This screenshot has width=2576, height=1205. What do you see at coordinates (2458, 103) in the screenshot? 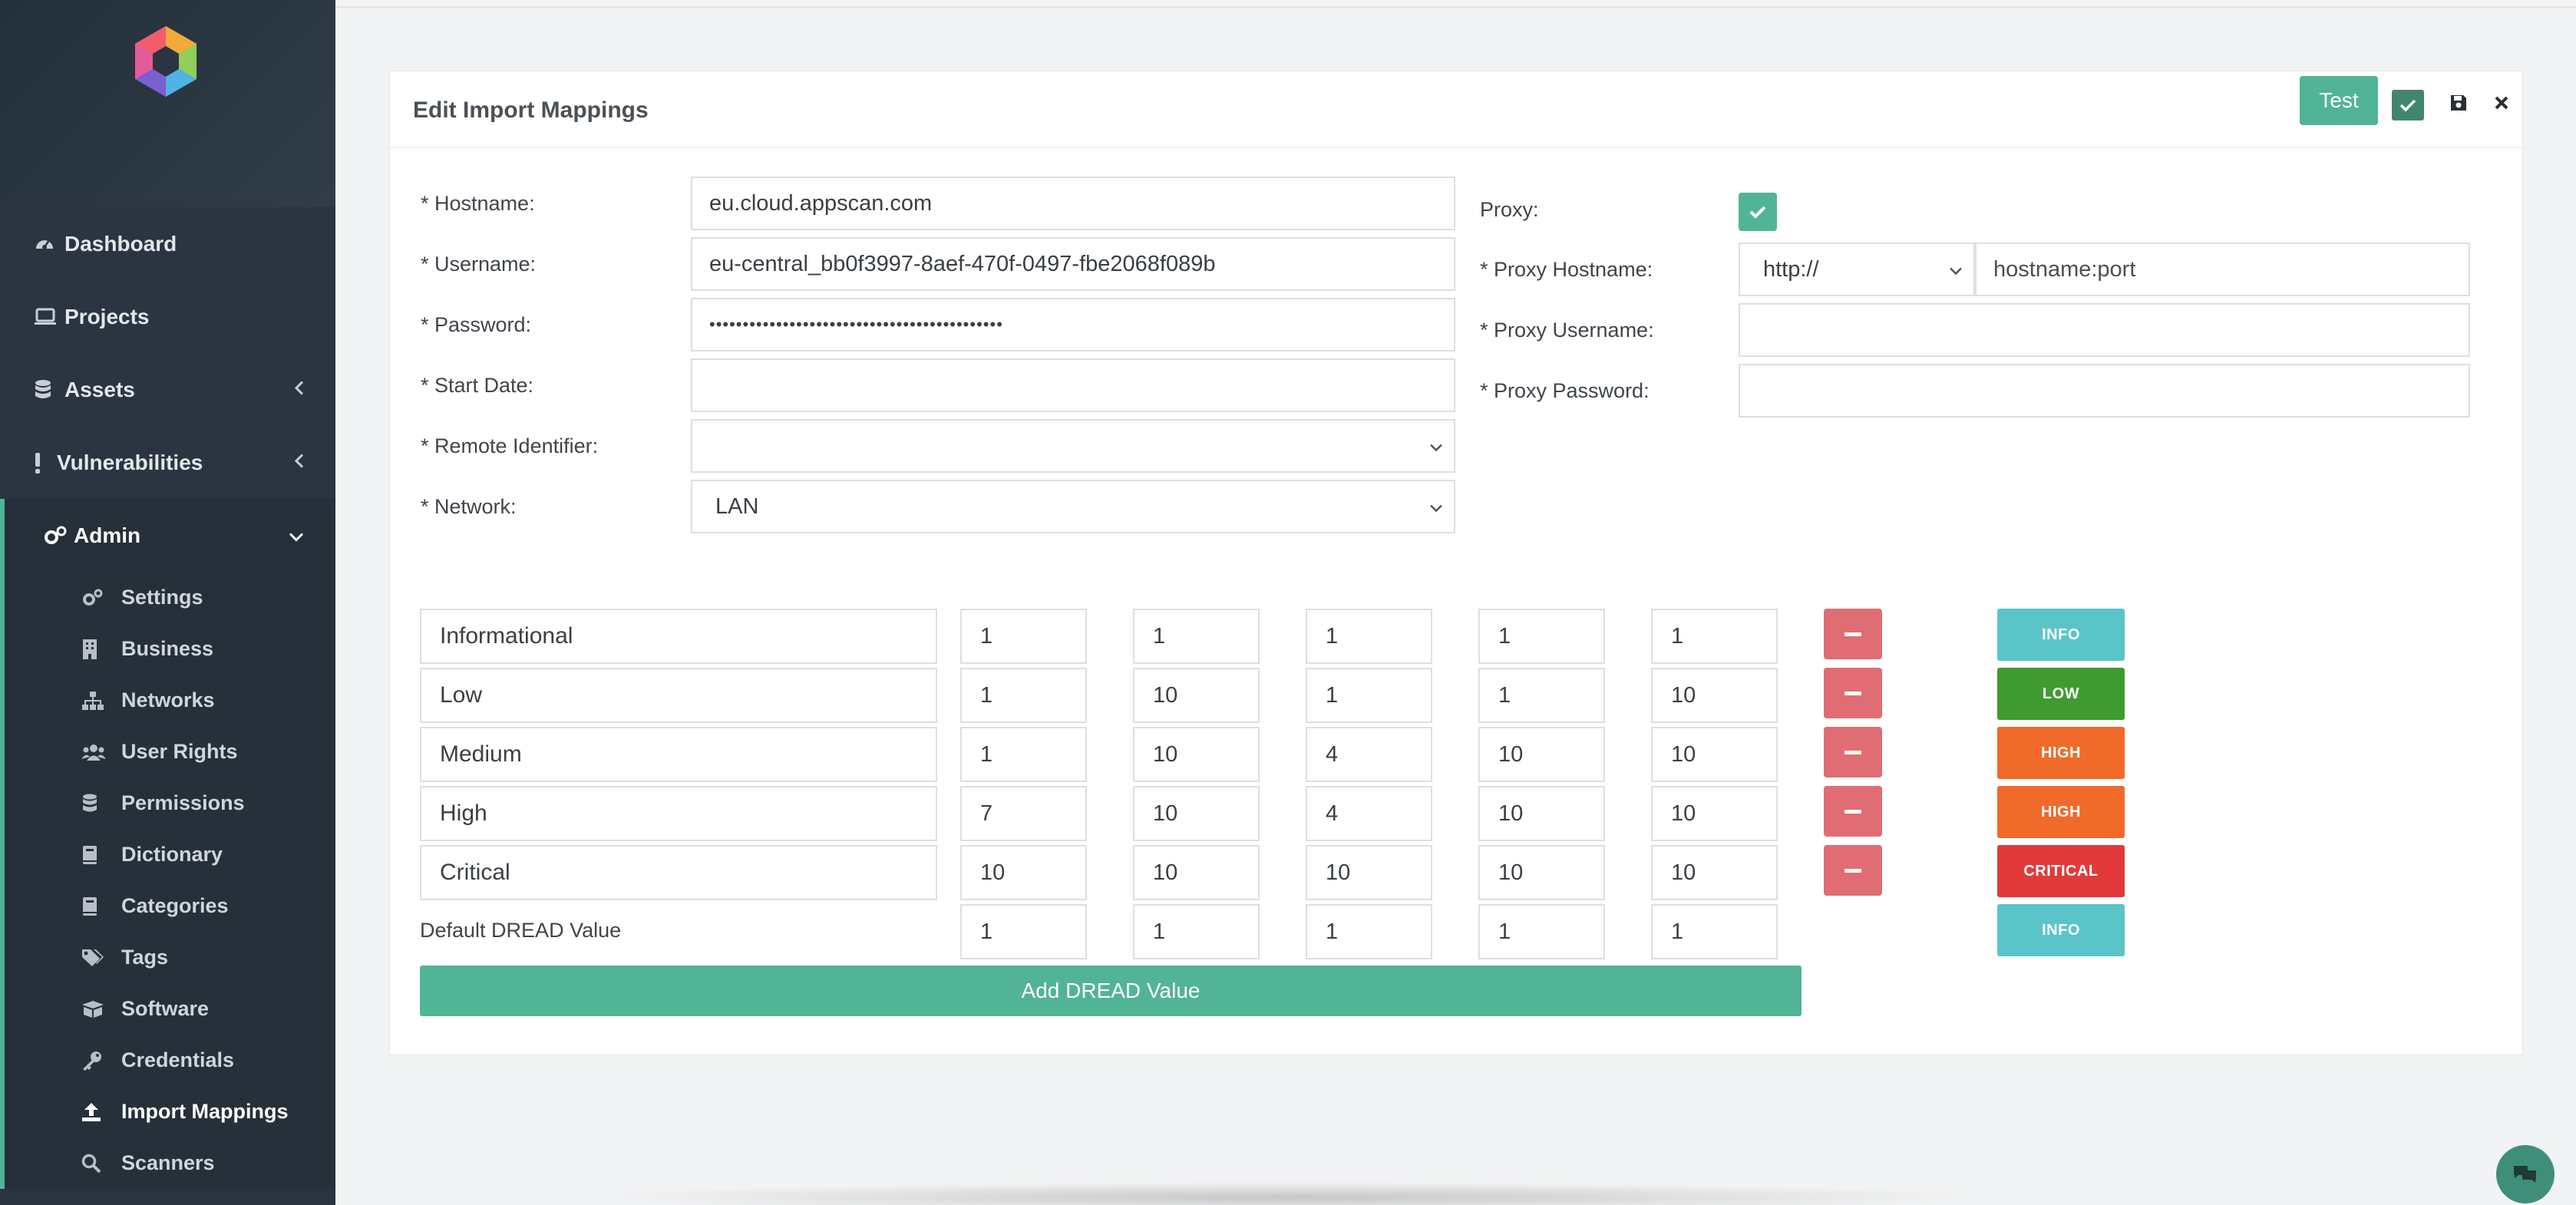
I see `save-button` at bounding box center [2458, 103].